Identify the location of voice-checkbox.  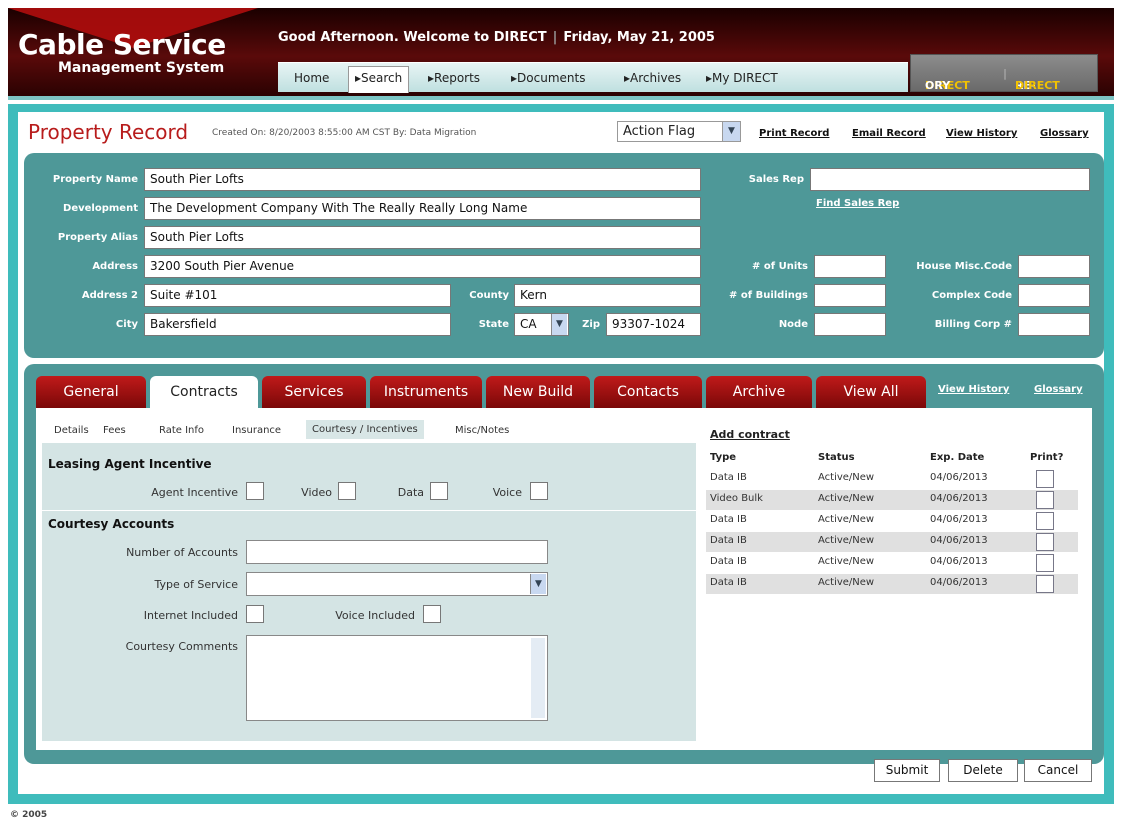
(539, 491).